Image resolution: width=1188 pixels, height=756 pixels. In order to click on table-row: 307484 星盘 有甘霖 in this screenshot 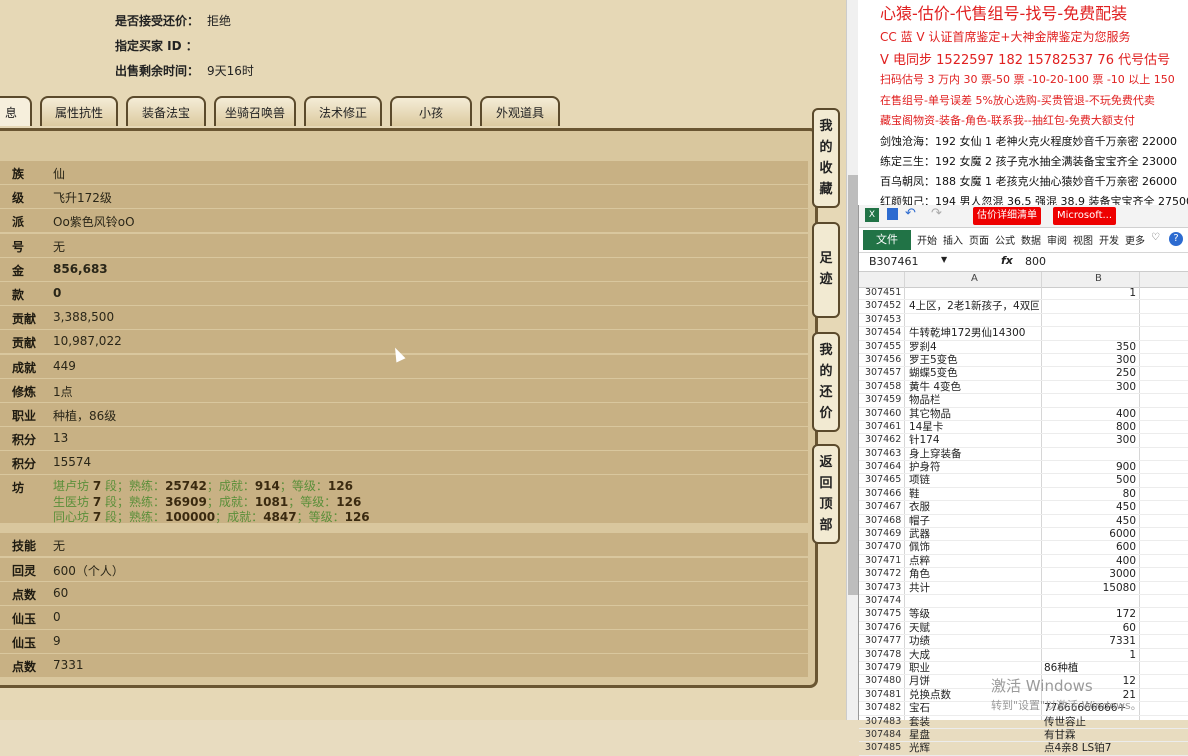, I will do `click(1023, 736)`.